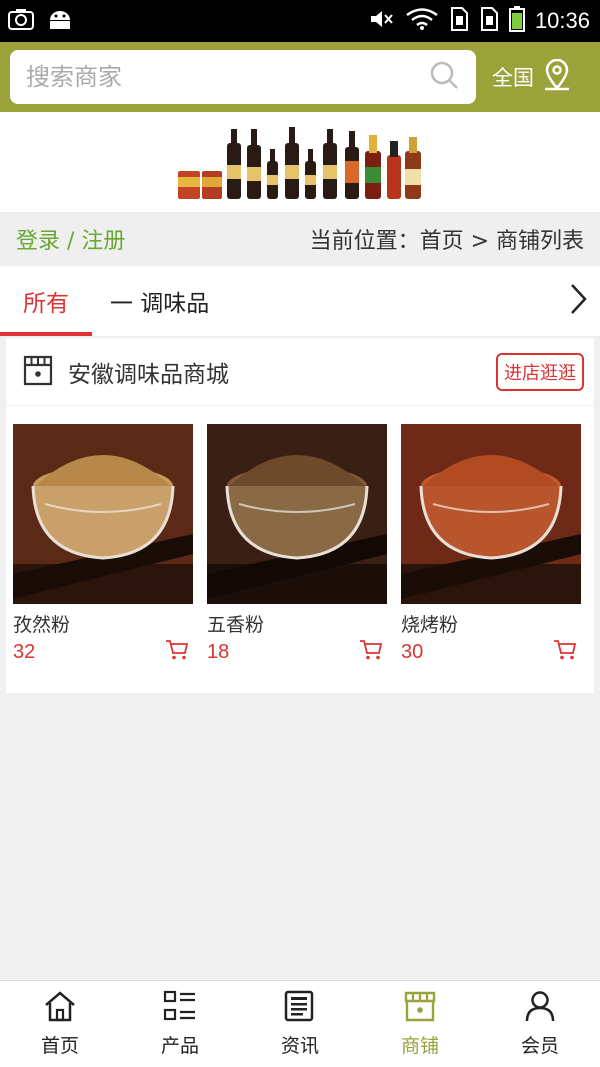  I want to click on promo-banner, so click(300, 162).